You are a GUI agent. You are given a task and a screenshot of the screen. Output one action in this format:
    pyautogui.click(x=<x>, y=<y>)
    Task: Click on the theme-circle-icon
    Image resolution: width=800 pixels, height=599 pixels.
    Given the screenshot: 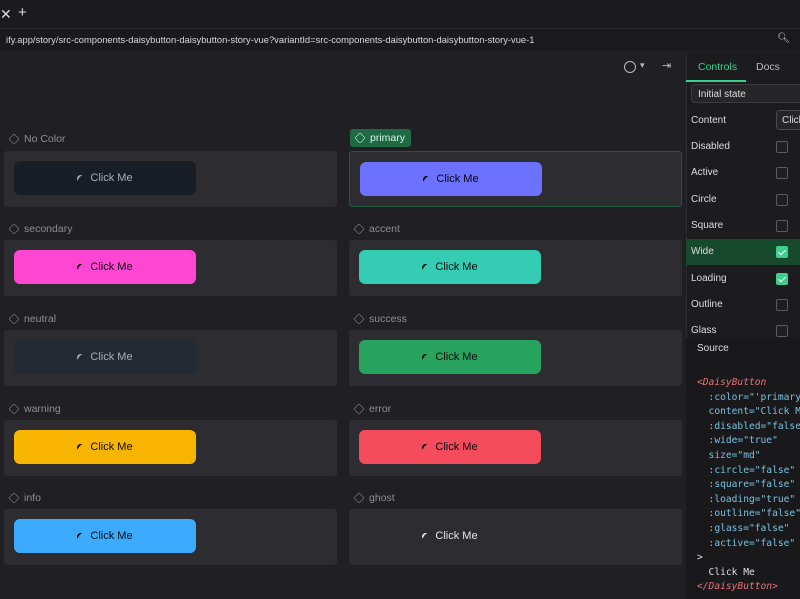 What is the action you would take?
    pyautogui.click(x=630, y=67)
    